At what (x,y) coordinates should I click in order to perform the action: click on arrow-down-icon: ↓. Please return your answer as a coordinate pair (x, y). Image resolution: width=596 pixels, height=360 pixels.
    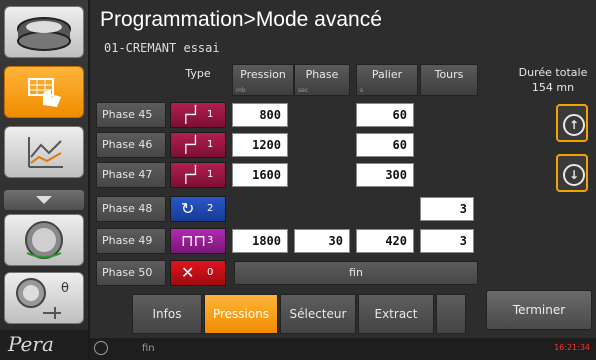
    Looking at the image, I should click on (574, 175).